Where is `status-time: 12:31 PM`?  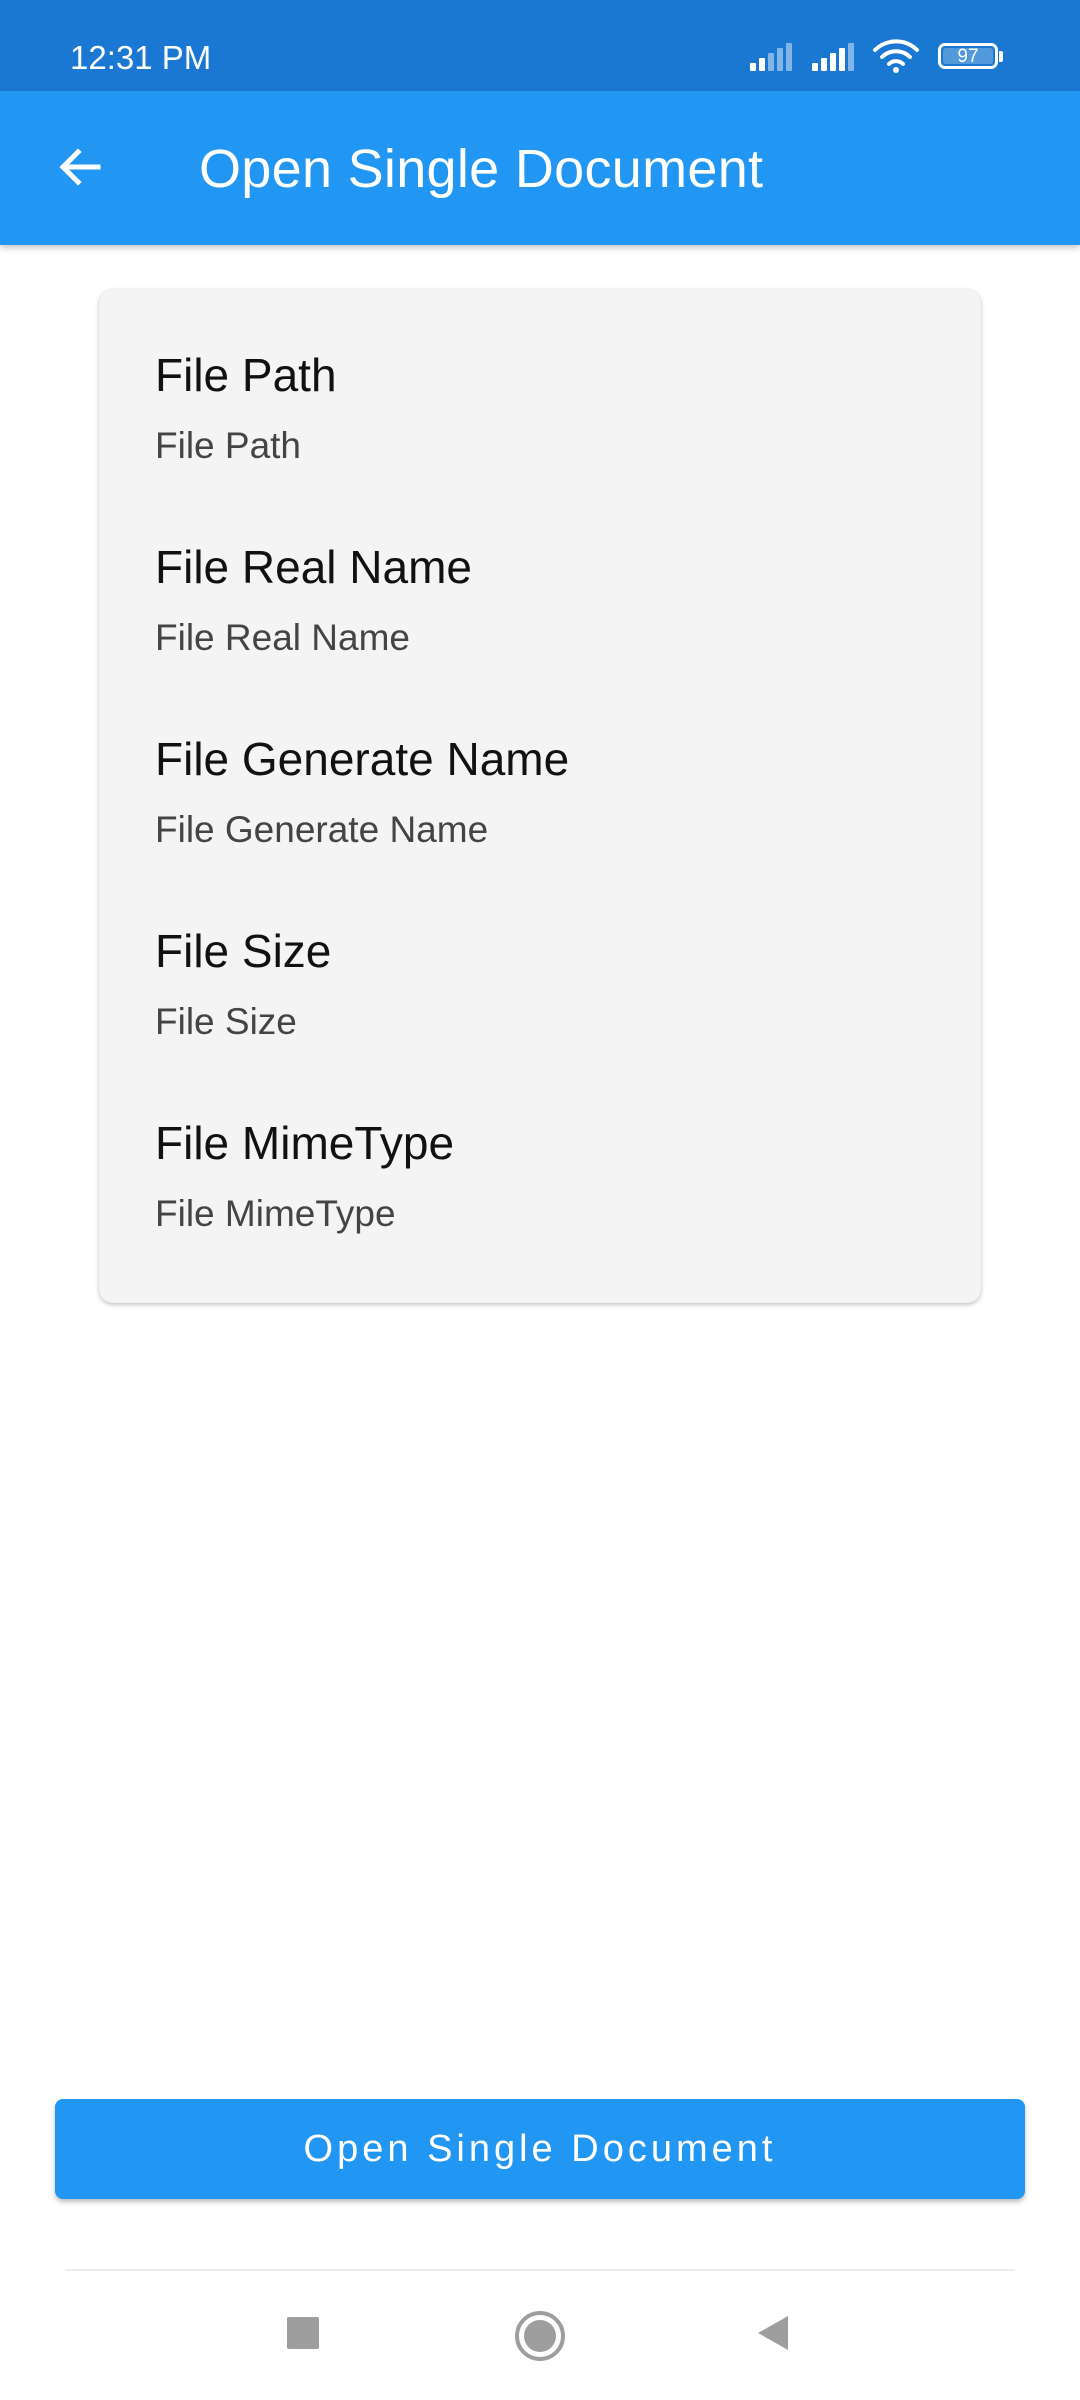
status-time: 12:31 PM is located at coordinates (141, 57).